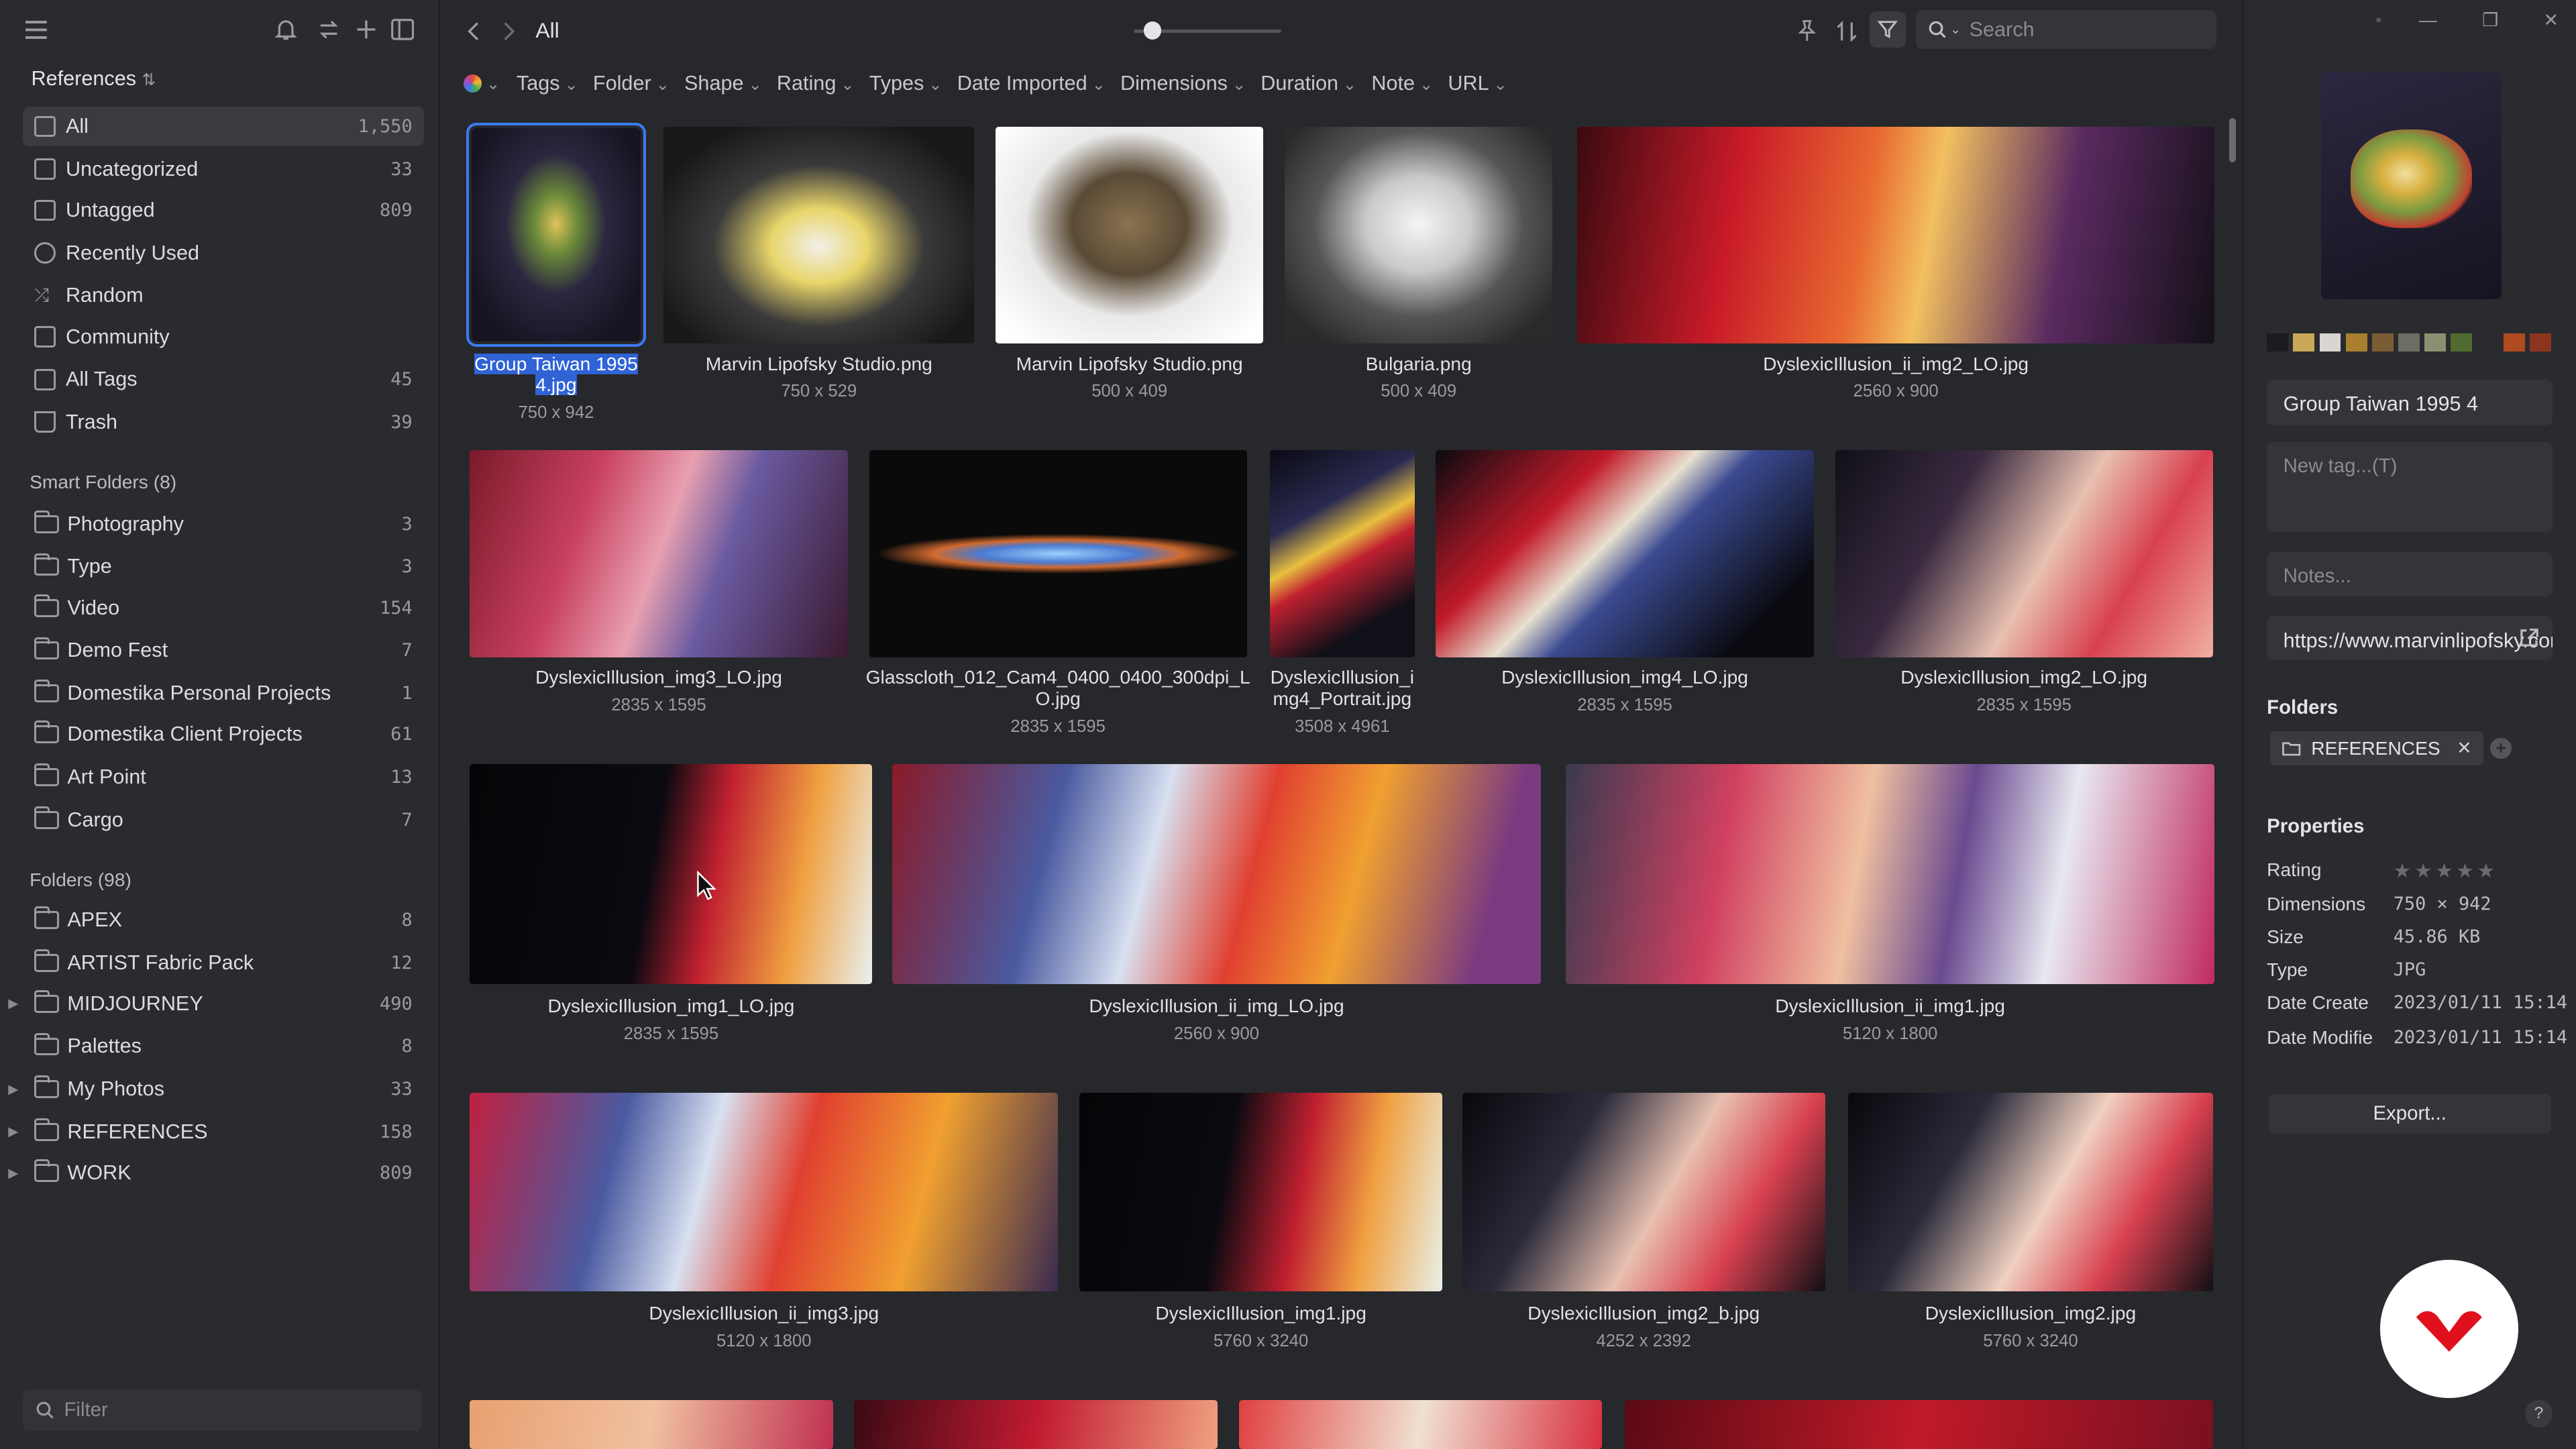  What do you see at coordinates (223, 920) in the screenshot?
I see `folder-apex: APEX 8` at bounding box center [223, 920].